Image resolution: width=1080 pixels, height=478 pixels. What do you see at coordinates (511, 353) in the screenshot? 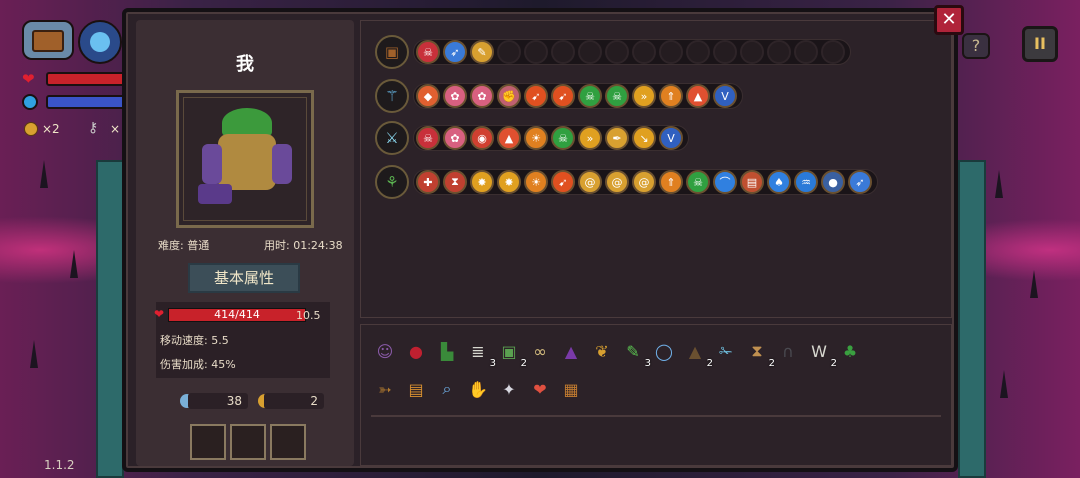
I see `green-cube-icon: ▣ 2` at bounding box center [511, 353].